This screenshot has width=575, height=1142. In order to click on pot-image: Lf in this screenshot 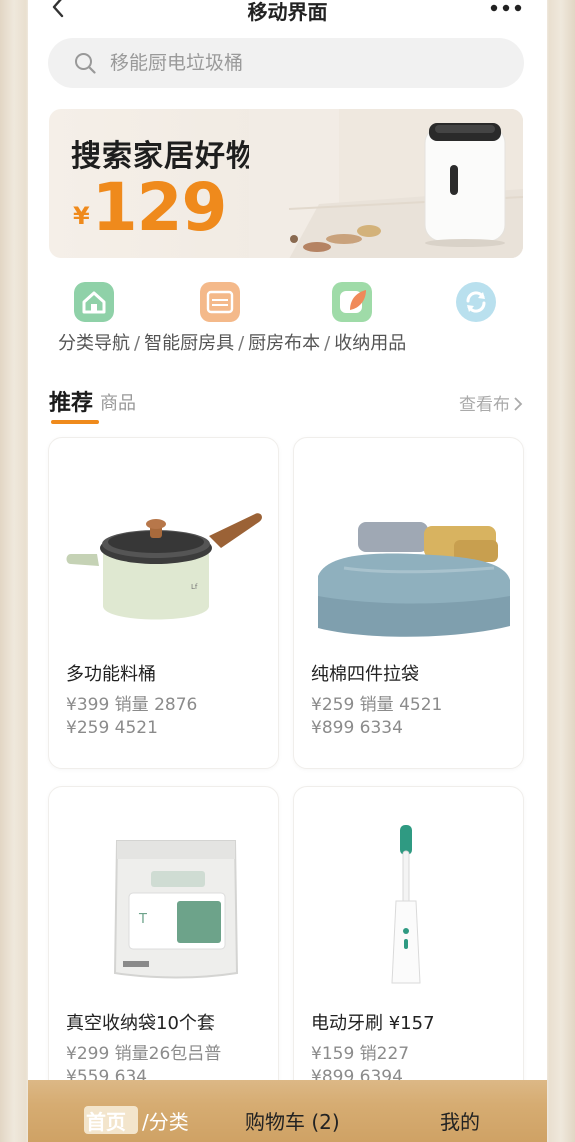, I will do `click(164, 566)`.